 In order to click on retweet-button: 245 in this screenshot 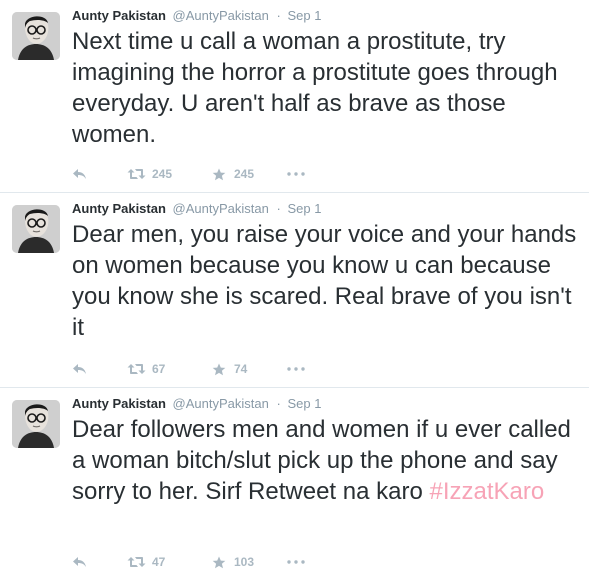, I will do `click(169, 174)`.